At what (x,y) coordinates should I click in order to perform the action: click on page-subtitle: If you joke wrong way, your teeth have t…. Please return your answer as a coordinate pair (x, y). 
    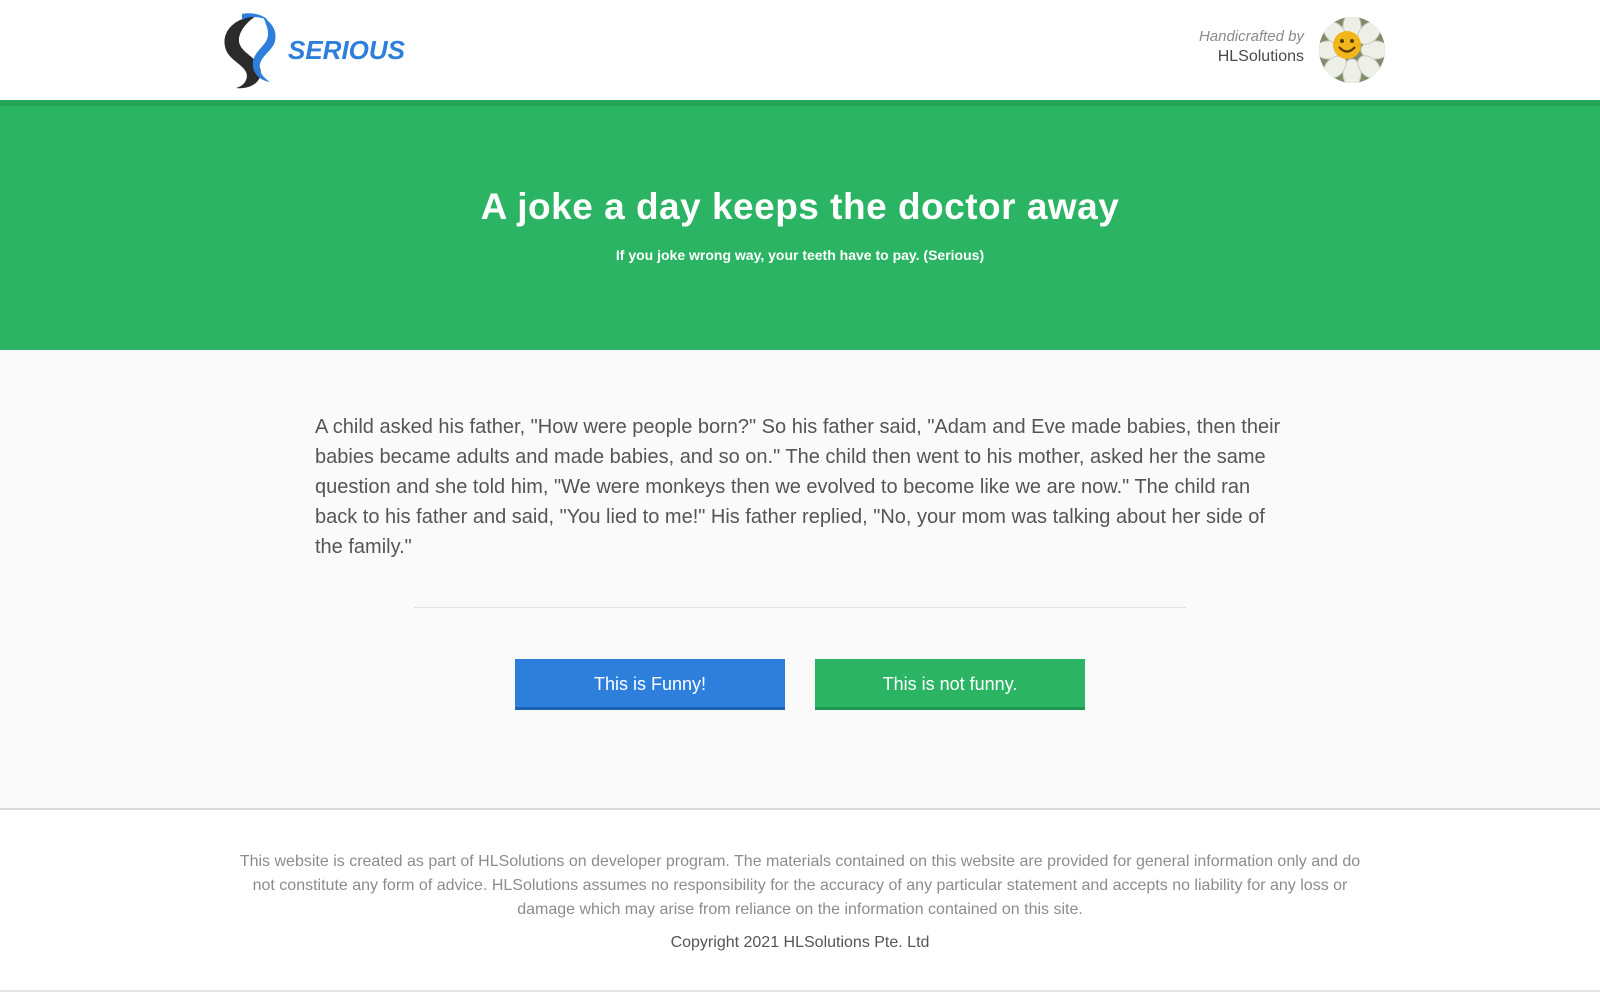
    Looking at the image, I should click on (800, 255).